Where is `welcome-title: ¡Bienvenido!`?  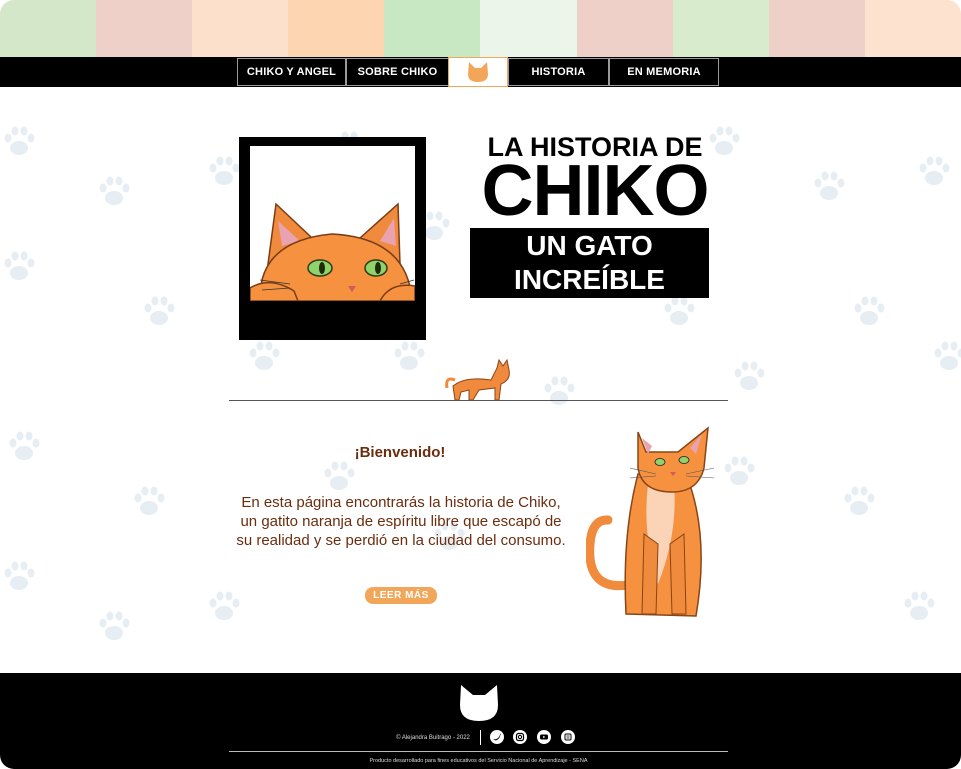
welcome-title: ¡Bienvenido! is located at coordinates (400, 452).